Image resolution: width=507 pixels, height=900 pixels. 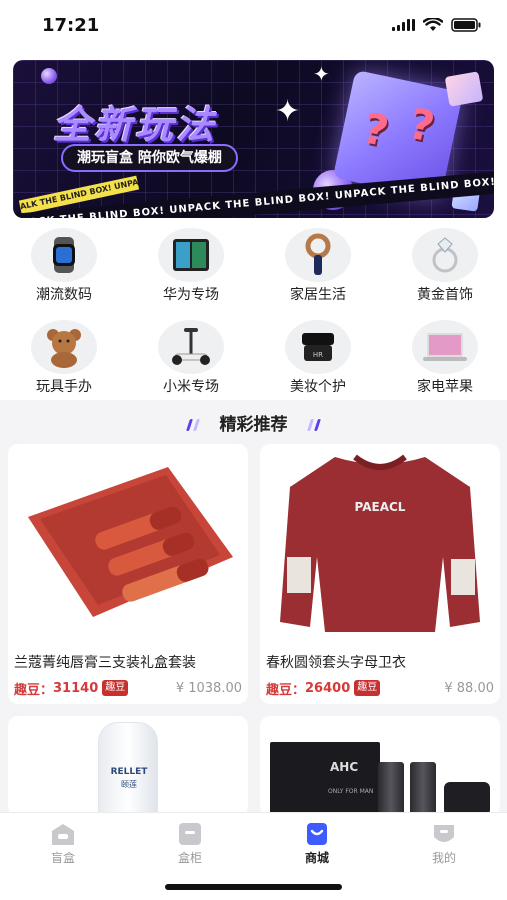 I want to click on bean-value: 26400, so click(x=328, y=688).